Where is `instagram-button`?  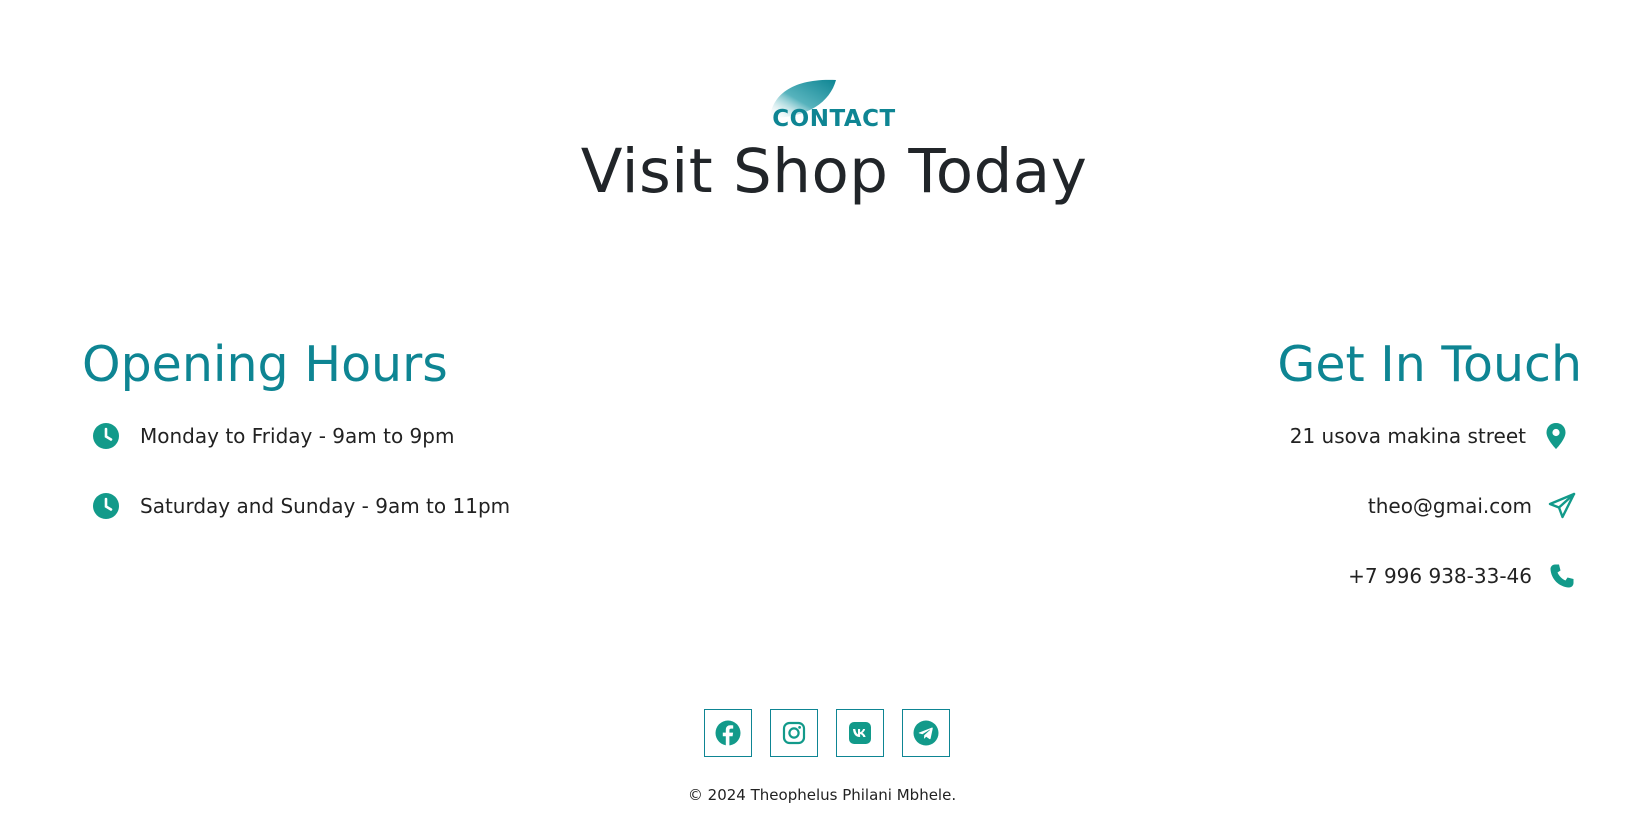
instagram-button is located at coordinates (794, 733).